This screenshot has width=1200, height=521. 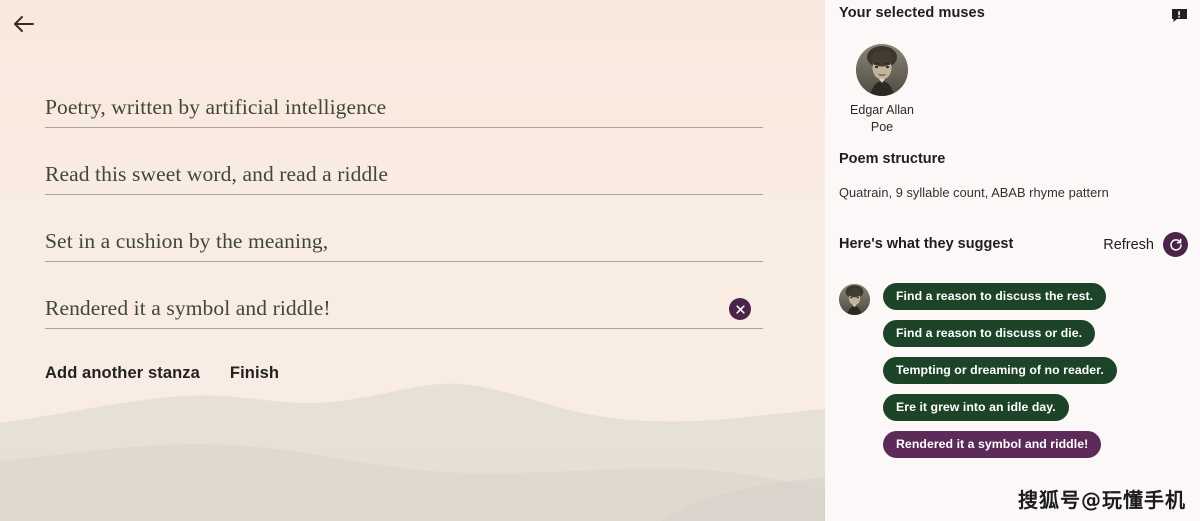 I want to click on suggestion-chip-selected: Rendered it a symbol and riddle!, so click(x=992, y=444).